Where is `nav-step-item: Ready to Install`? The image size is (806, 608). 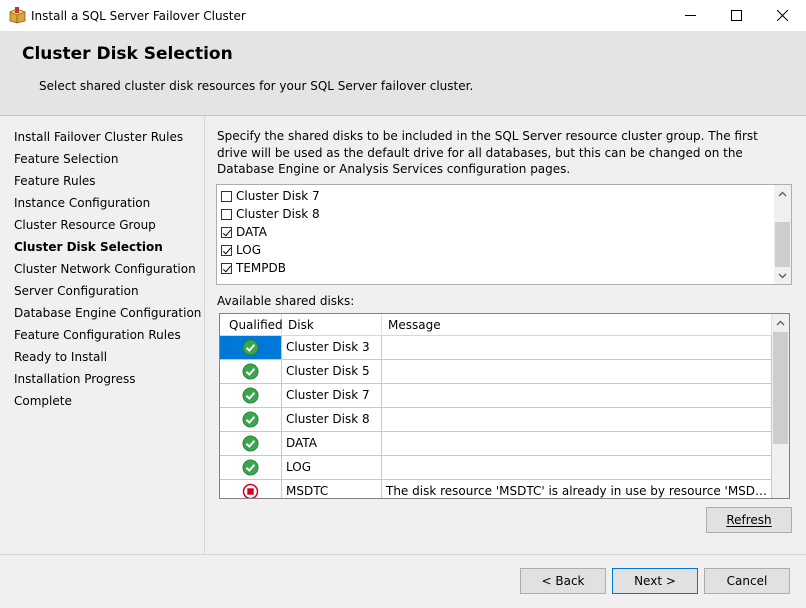 nav-step-item: Ready to Install is located at coordinates (60, 357).